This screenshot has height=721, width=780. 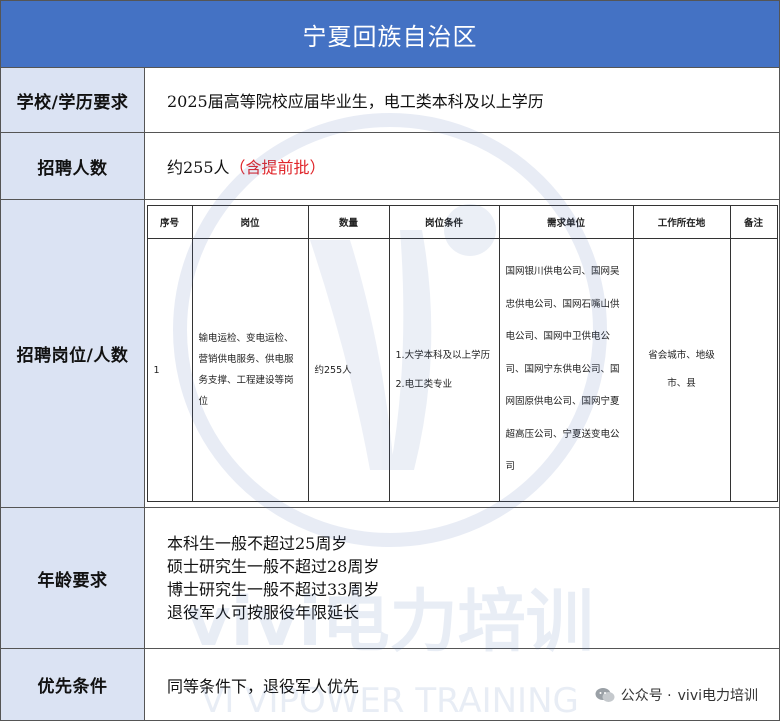 I want to click on positions-label: 招聘岗位/人数, so click(x=73, y=353).